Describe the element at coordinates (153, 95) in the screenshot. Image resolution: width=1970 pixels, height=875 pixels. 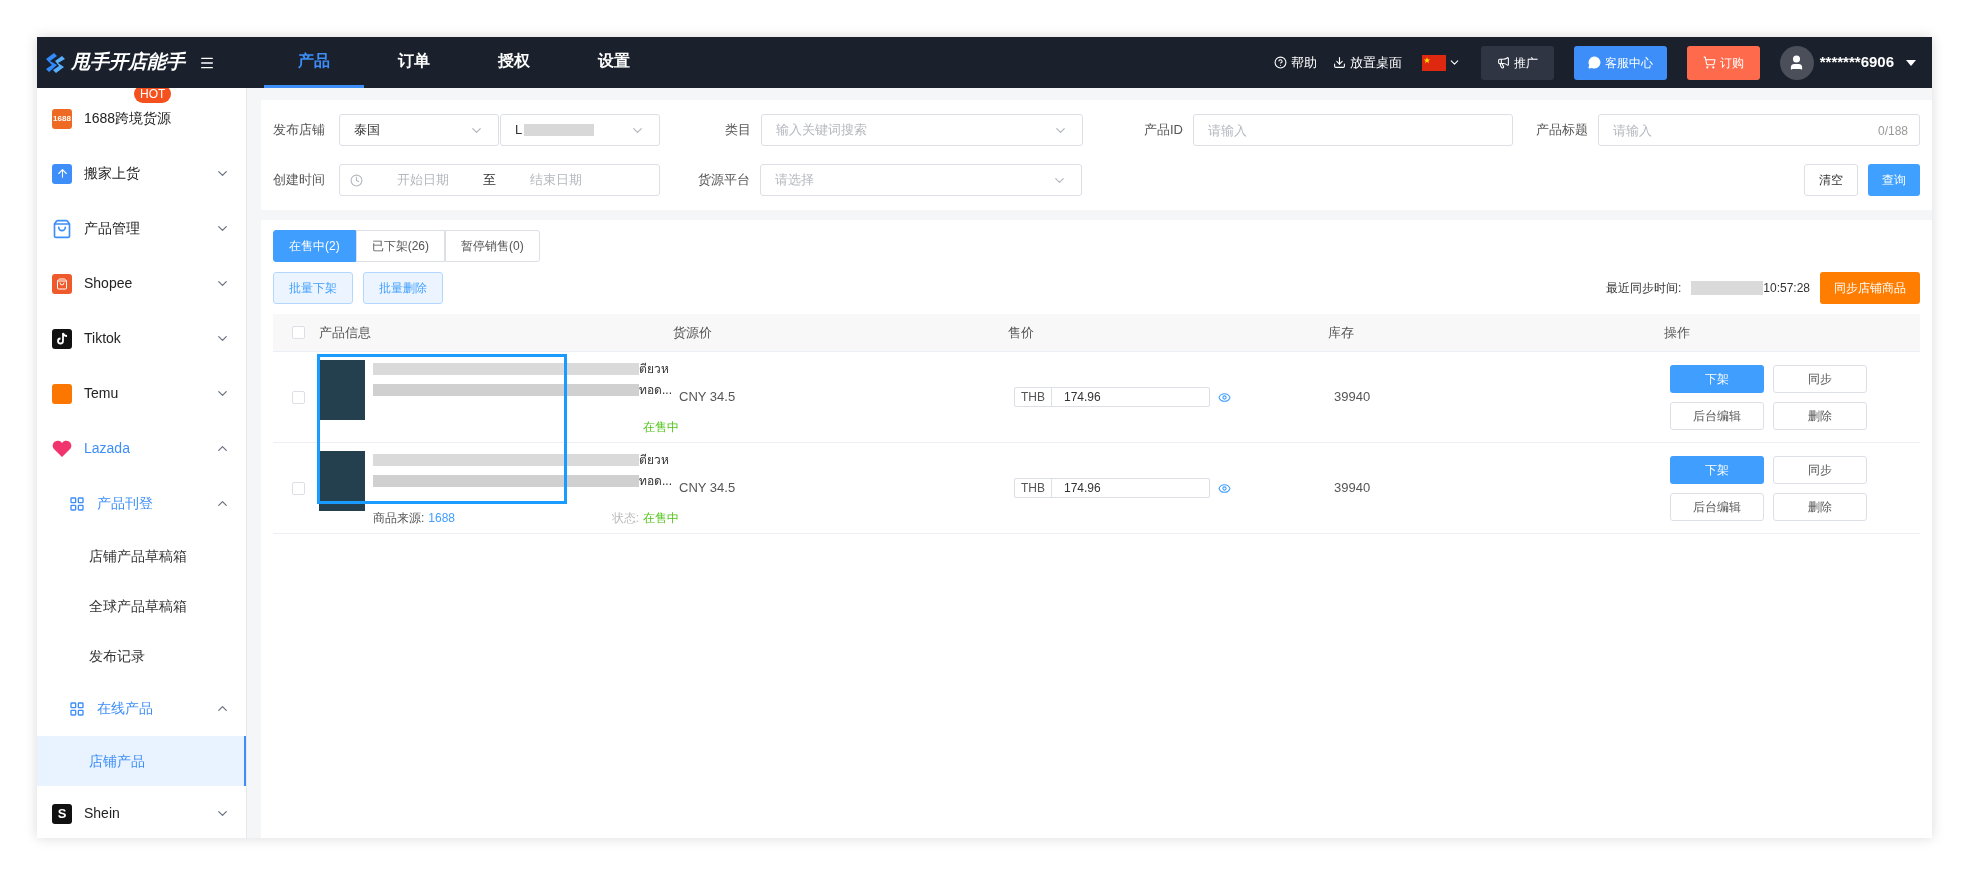
I see `hot-badge: HOT` at that location.